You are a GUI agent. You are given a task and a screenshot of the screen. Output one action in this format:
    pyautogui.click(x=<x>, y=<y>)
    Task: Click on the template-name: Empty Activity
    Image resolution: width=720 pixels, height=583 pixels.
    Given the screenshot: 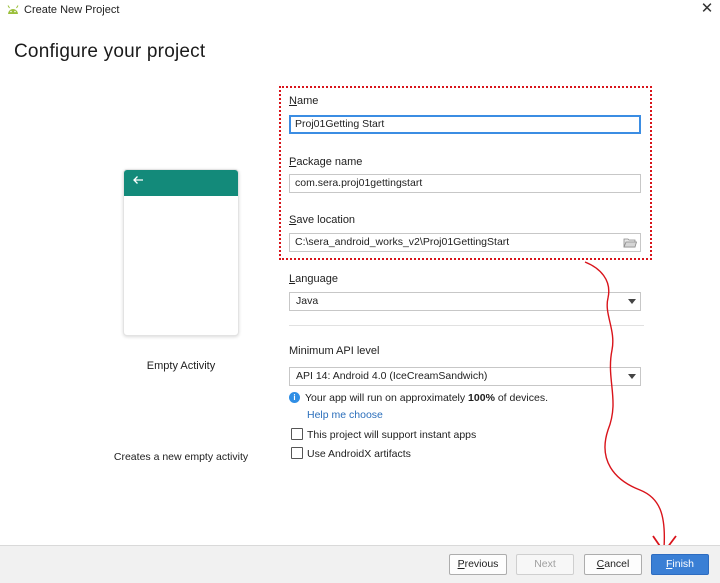 What is the action you would take?
    pyautogui.click(x=181, y=366)
    